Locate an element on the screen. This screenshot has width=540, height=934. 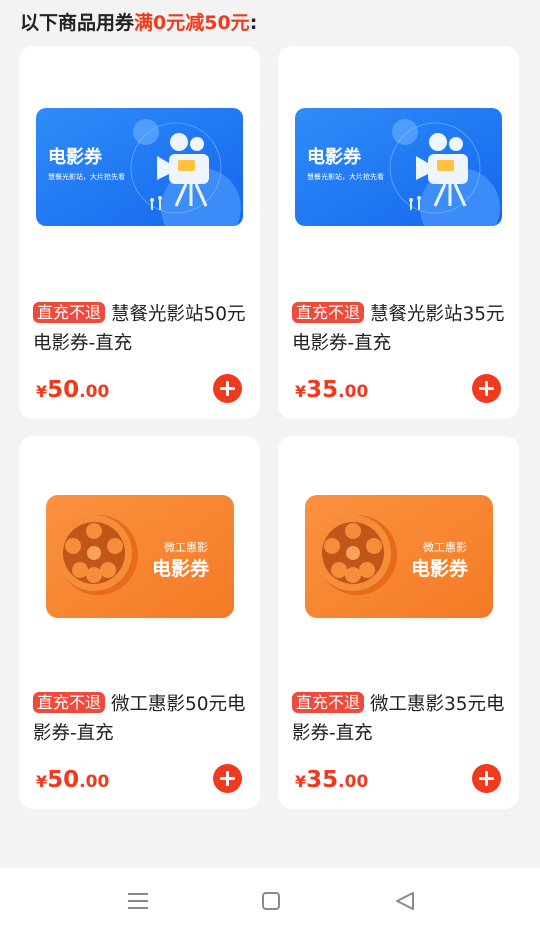
product-title: 直充不退 微工惠影35元电影券-直充 is located at coordinates (400, 719).